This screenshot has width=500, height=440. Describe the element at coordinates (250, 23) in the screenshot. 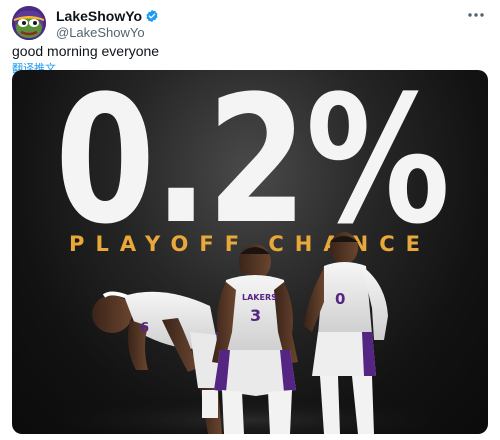

I see `tweet-header: LakeShowYo @LakeShowYo` at that location.